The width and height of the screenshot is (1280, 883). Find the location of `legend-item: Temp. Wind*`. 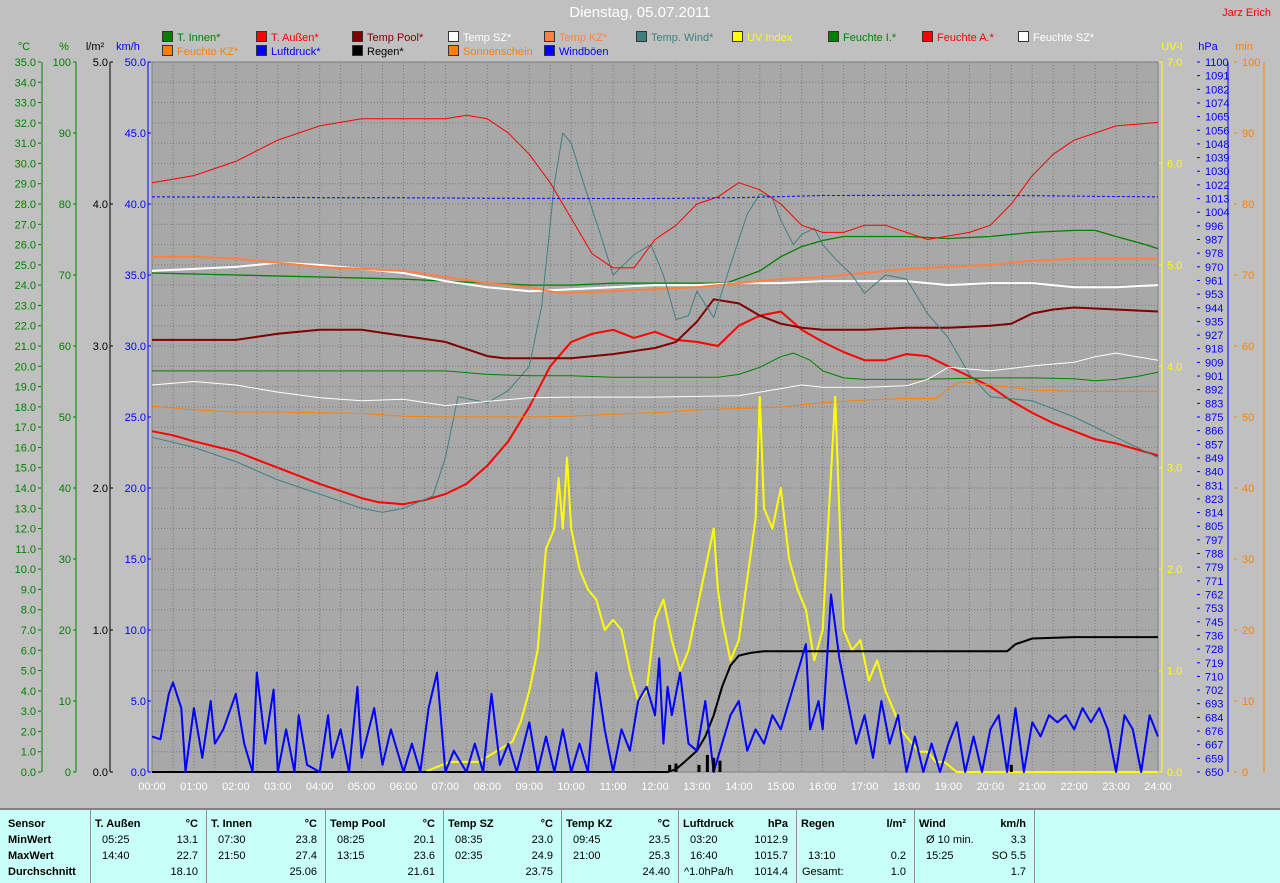

legend-item: Temp. Wind* is located at coordinates (674, 38).